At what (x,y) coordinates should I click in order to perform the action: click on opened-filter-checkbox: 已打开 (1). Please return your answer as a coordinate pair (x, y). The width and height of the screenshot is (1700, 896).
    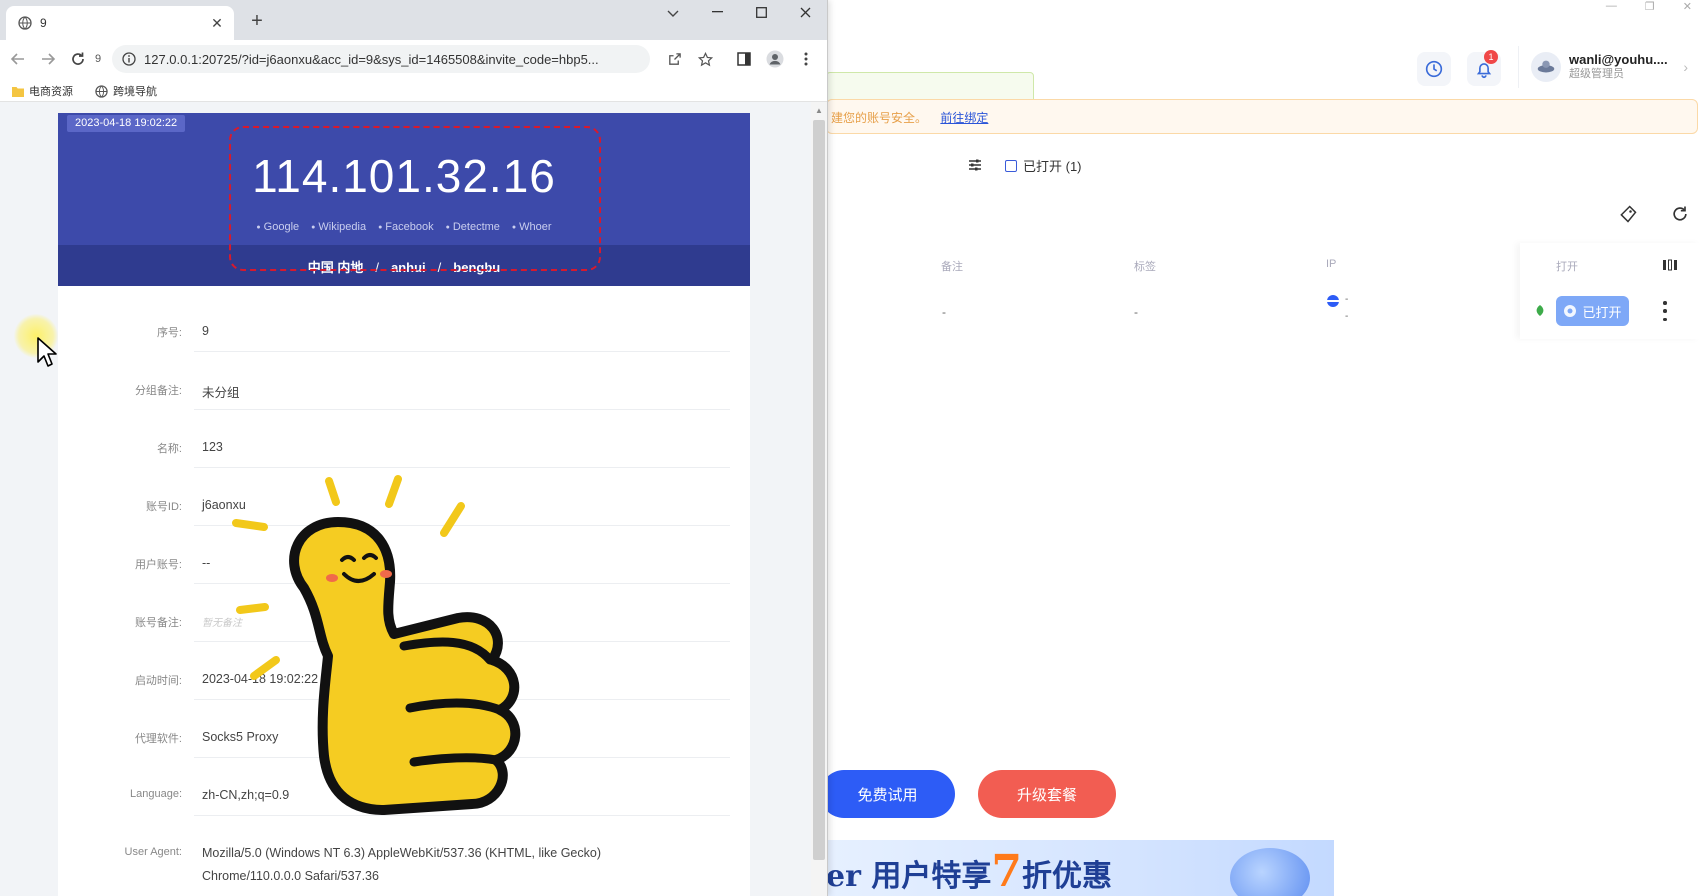
    Looking at the image, I should click on (1043, 165).